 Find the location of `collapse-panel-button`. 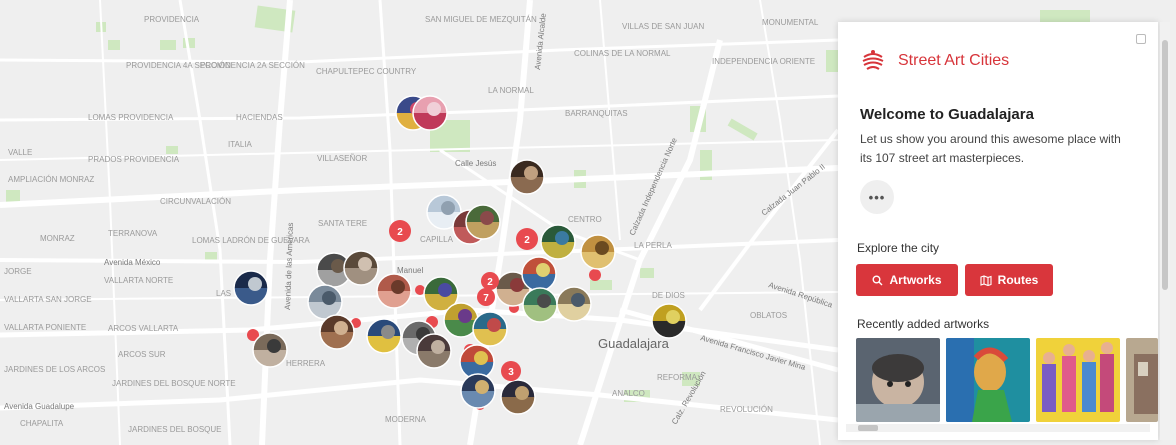

collapse-panel-button is located at coordinates (1141, 39).